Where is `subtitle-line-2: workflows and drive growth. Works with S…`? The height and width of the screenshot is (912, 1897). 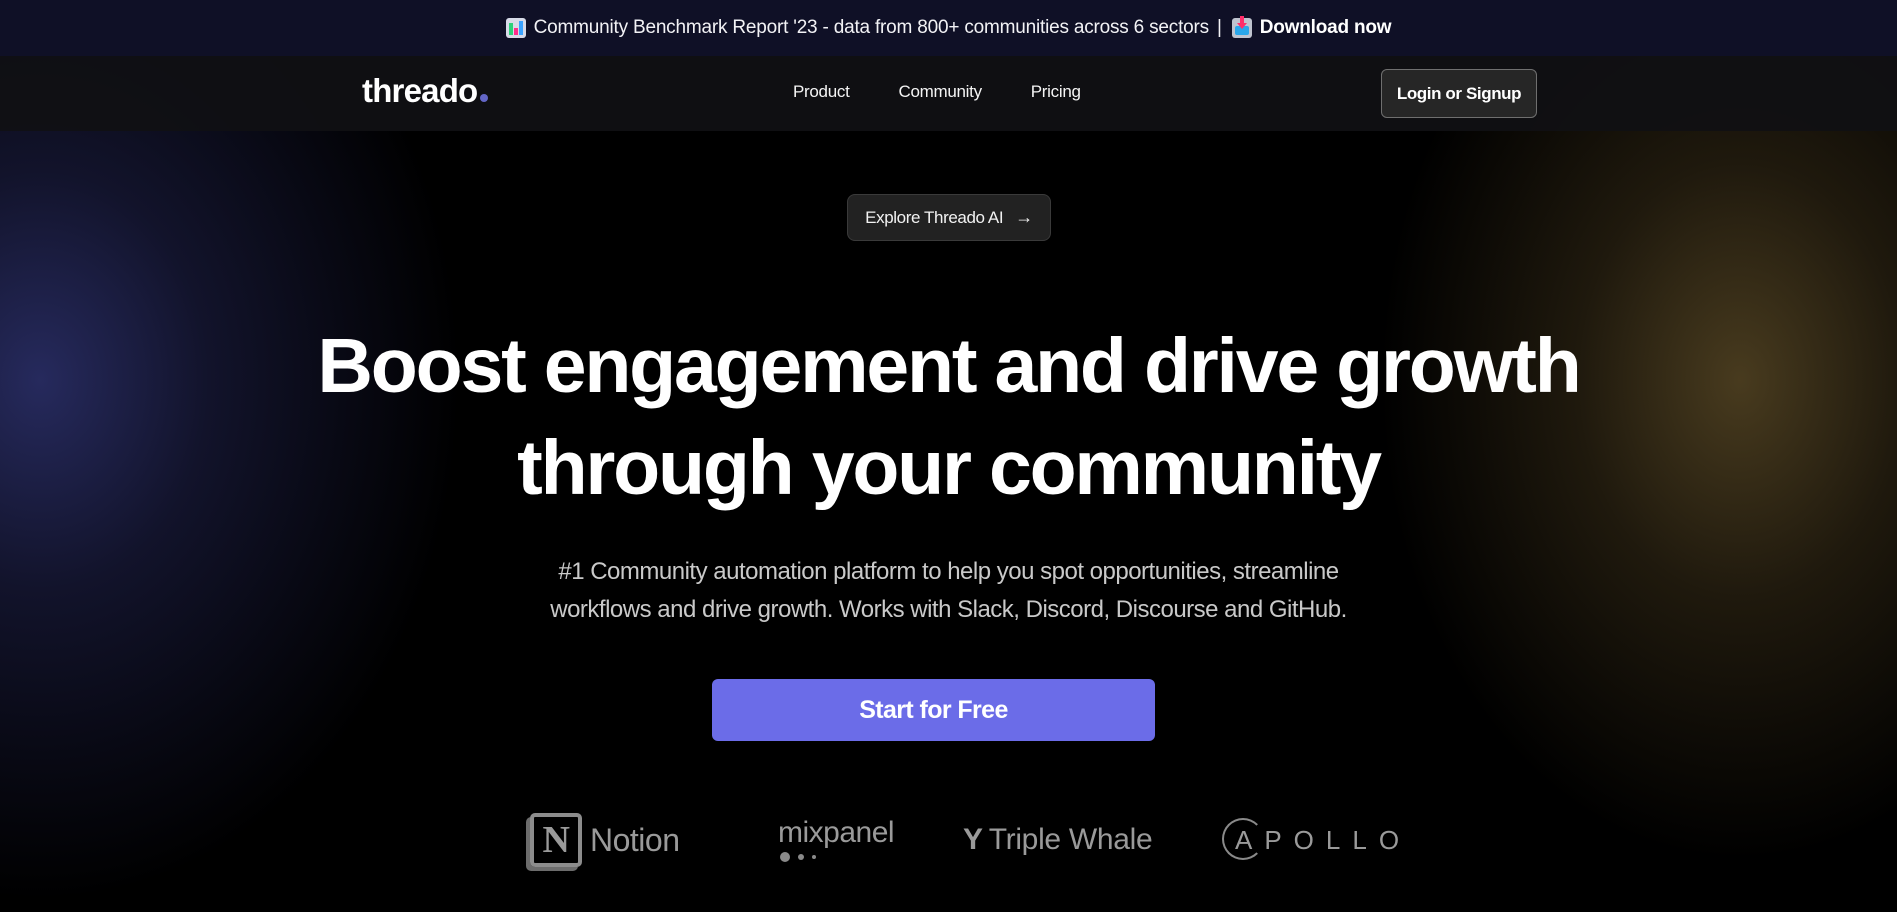
subtitle-line-2: workflows and drive growth. Works with S… is located at coordinates (948, 609).